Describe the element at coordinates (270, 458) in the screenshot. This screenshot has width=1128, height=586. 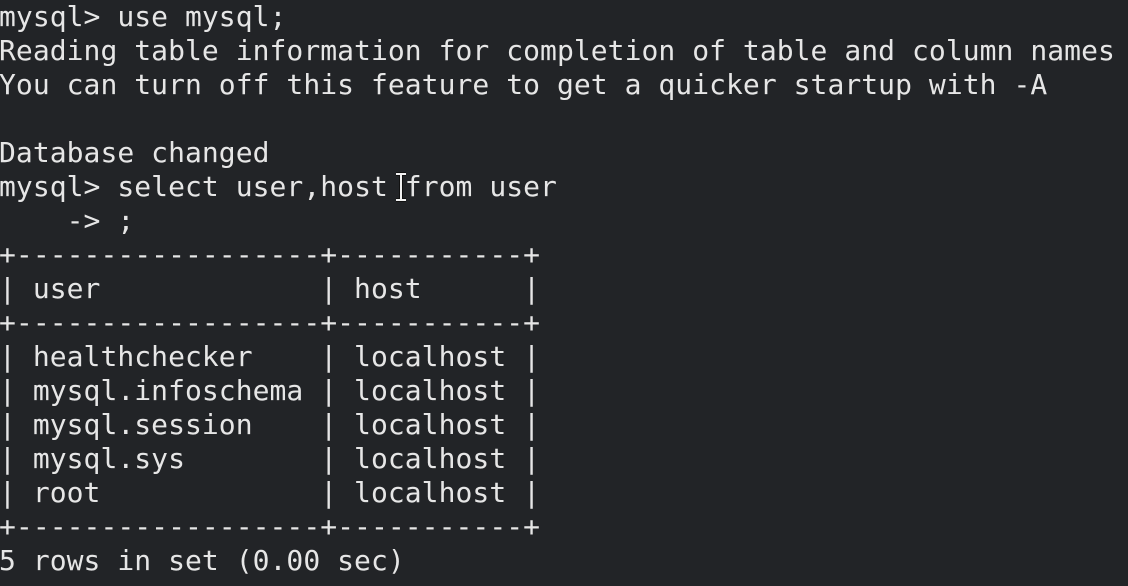
I see `table-row: | mysql.sys | localhost |` at that location.